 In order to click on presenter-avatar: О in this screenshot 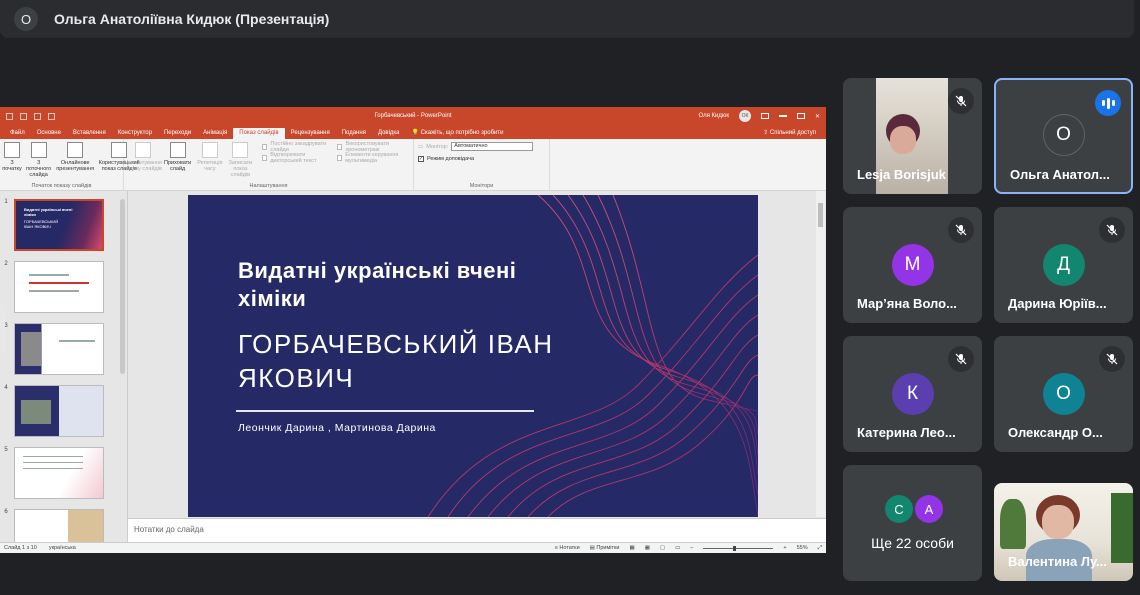, I will do `click(26, 19)`.